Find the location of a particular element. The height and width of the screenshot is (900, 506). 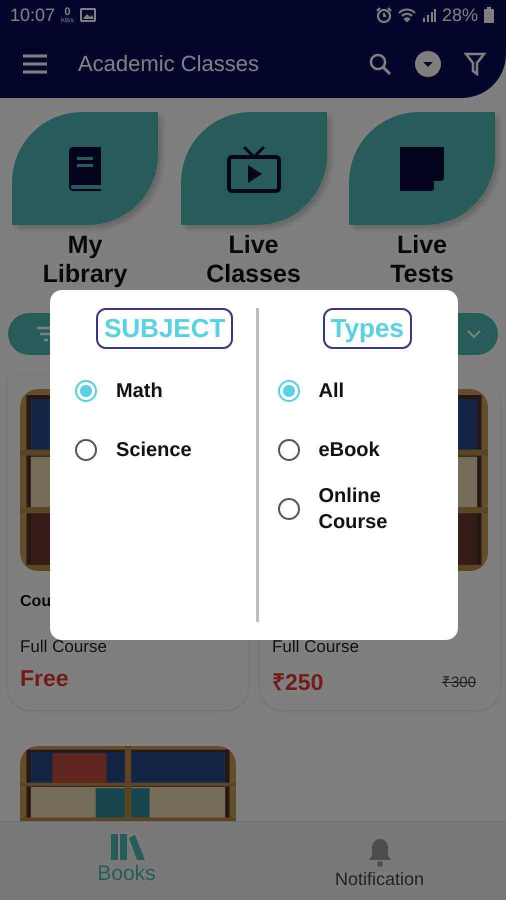

section-heading: Types is located at coordinates (367, 328).